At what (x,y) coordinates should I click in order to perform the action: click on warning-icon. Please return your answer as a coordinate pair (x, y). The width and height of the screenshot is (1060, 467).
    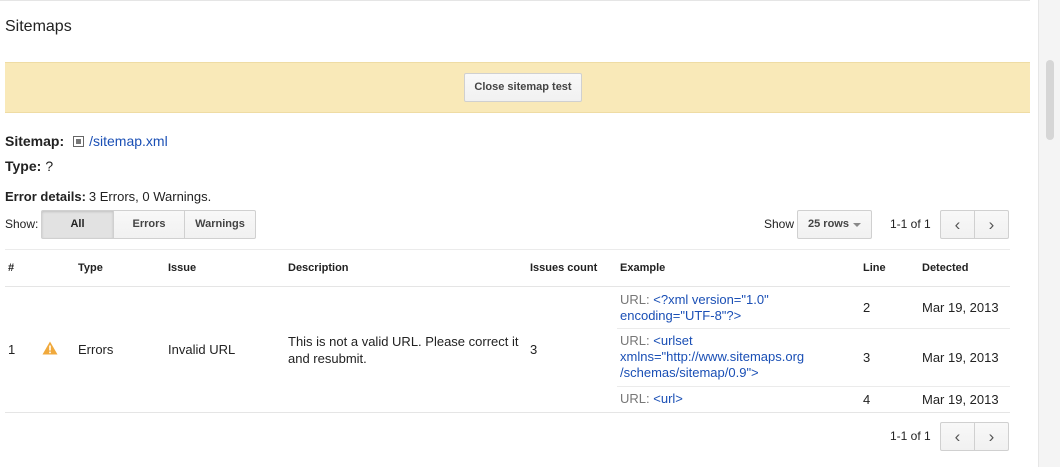
    Looking at the image, I should click on (50, 348).